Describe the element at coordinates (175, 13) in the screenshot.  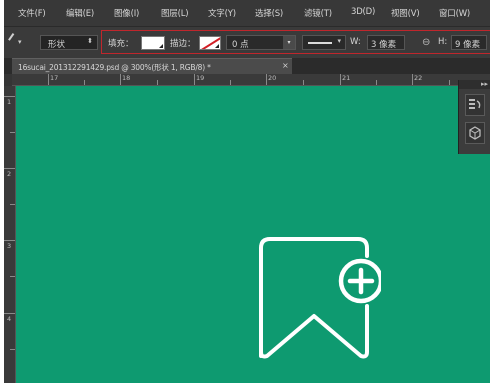
I see `menu-layer: 图层(L)` at that location.